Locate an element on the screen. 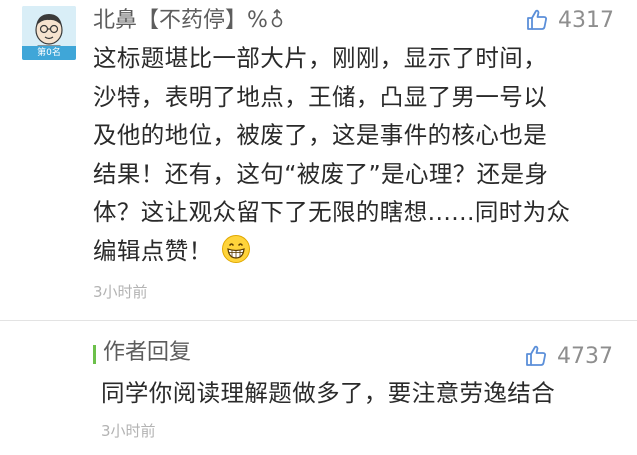 The image size is (637, 455). comment-timestamp: 3小时前 is located at coordinates (120, 292).